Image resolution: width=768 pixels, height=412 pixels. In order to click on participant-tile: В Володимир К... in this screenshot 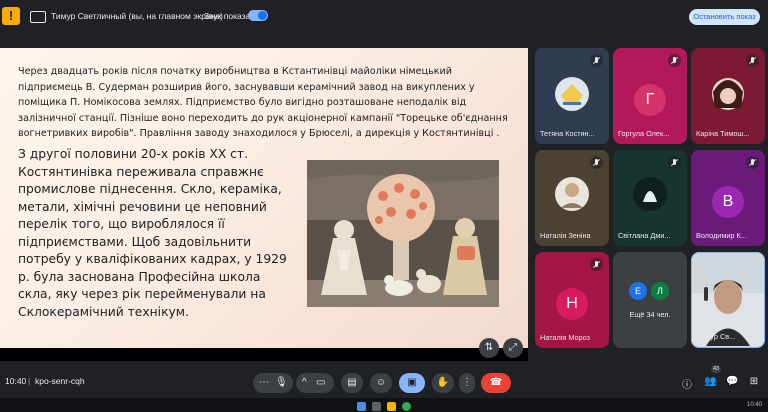, I will do `click(728, 198)`.